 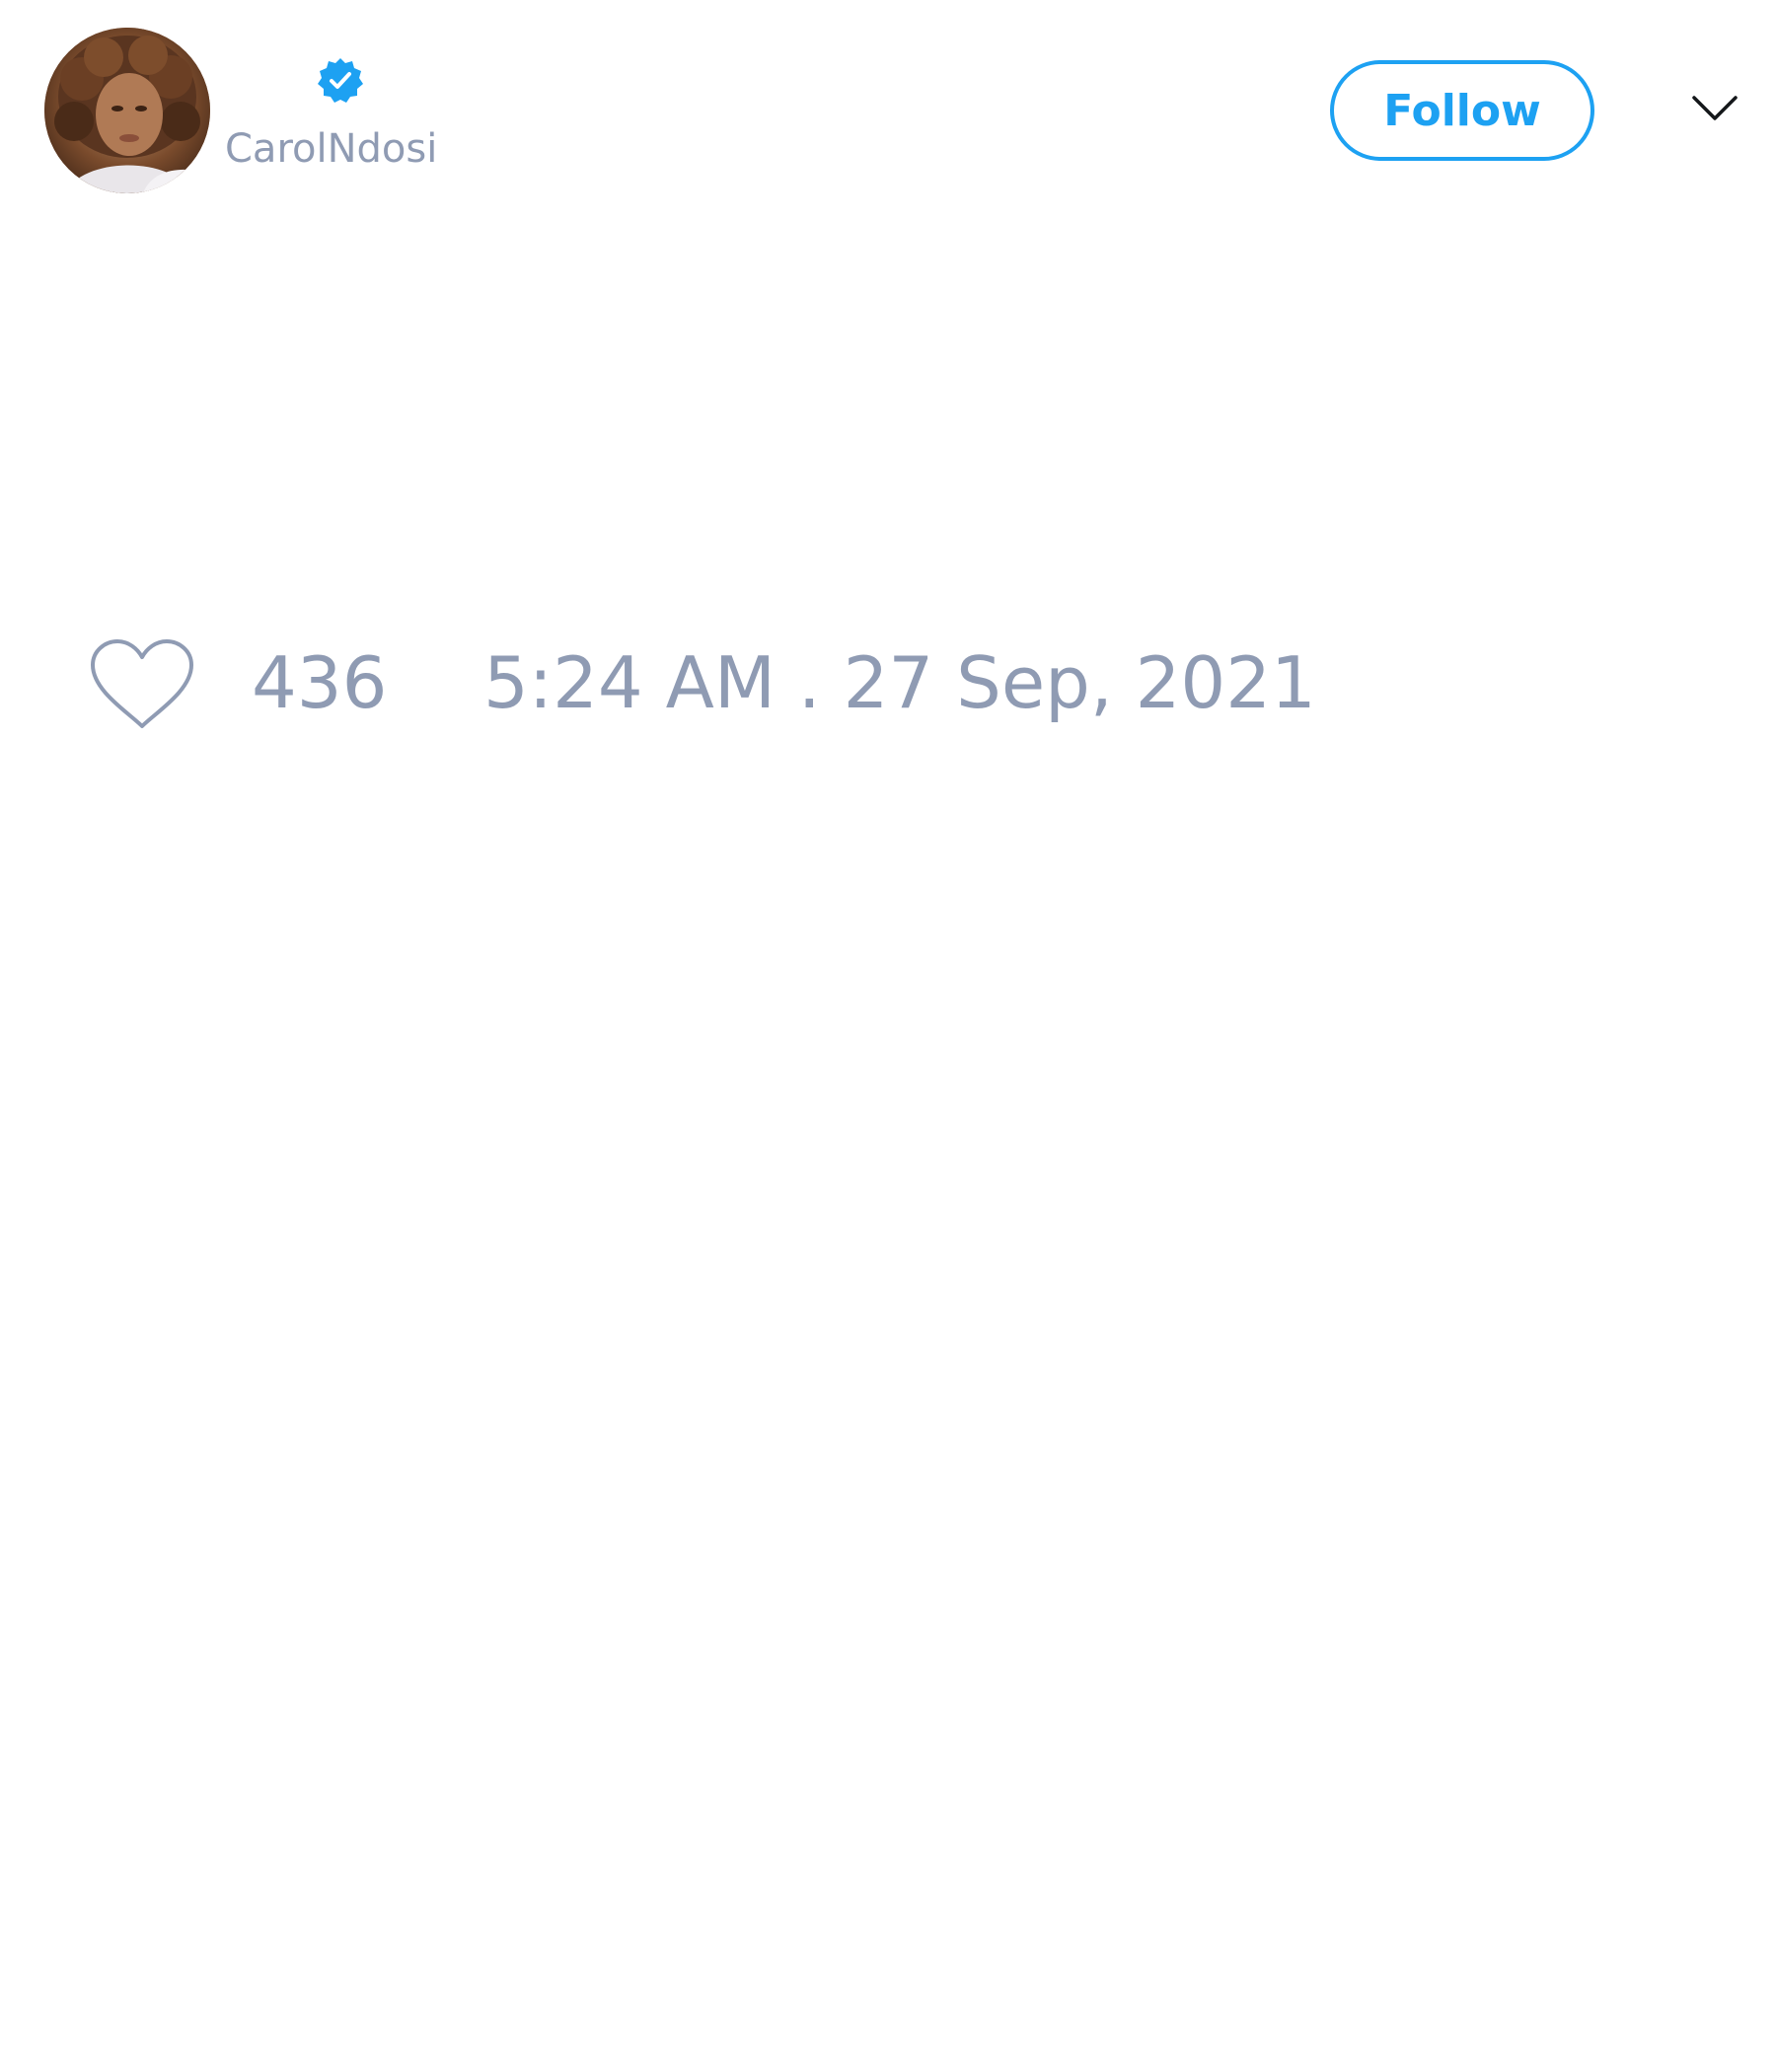 I want to click on tweet-header: CarolNdosi Follow, so click(x=888, y=114).